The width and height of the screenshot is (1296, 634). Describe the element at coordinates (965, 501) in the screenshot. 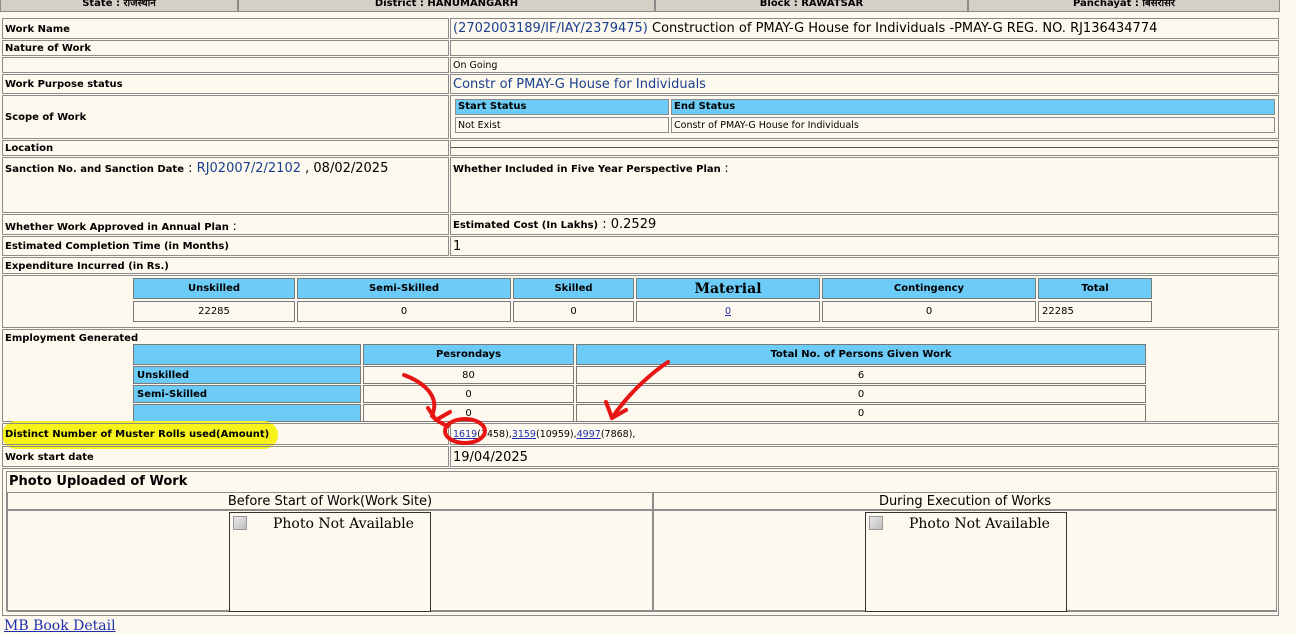

I see `photos-during-label: During Execution of Works` at that location.